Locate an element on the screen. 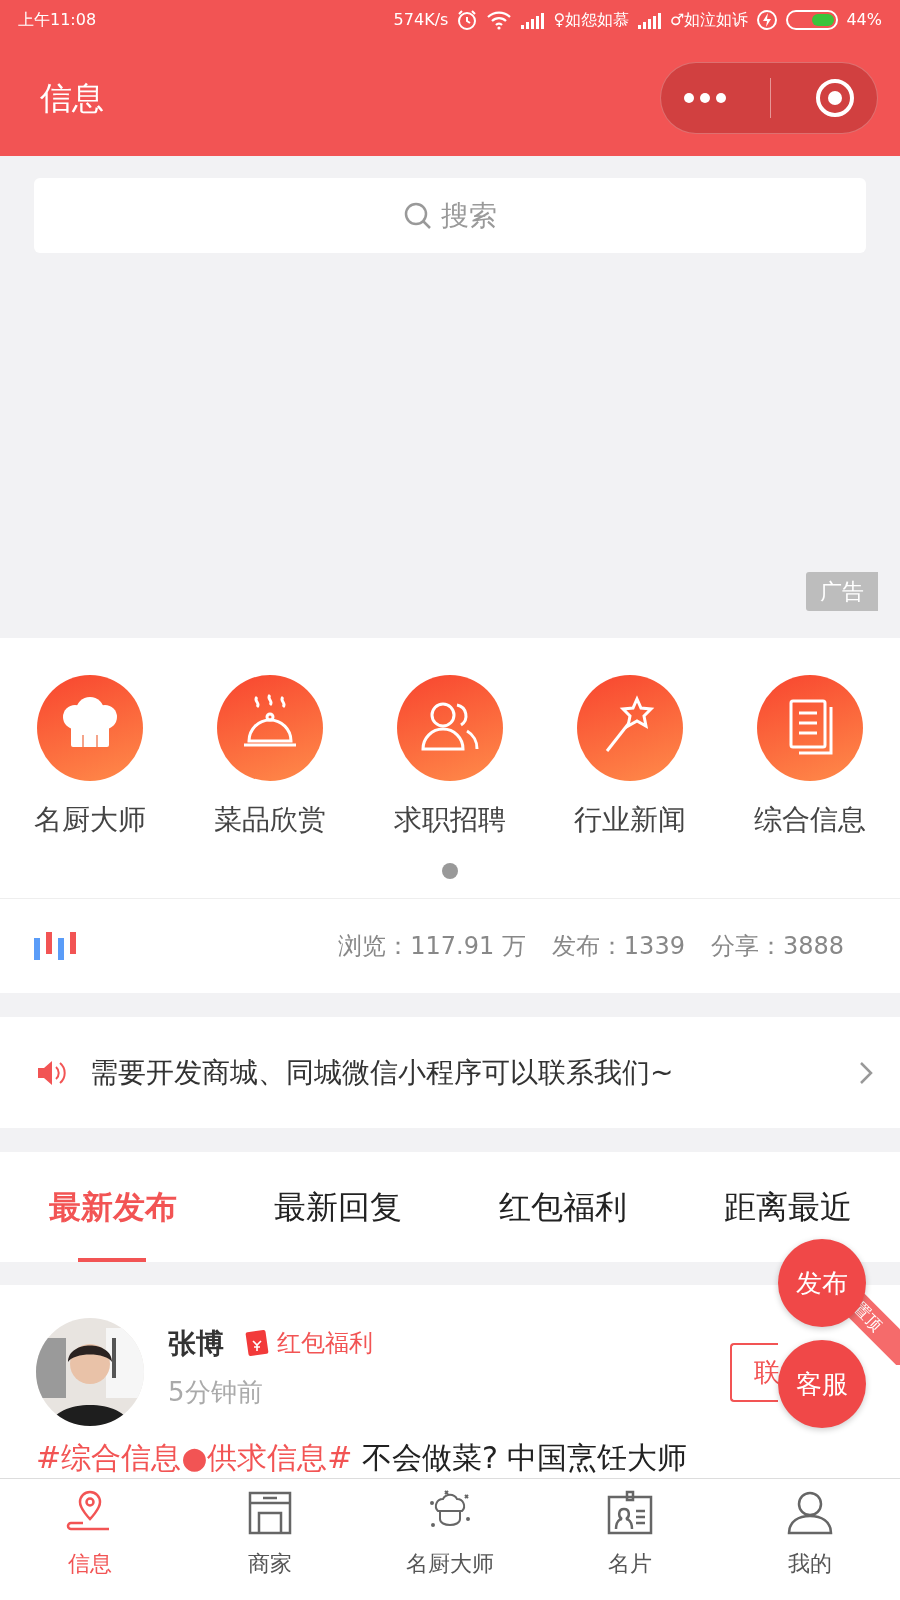 The height and width of the screenshot is (1600, 900). nav-tab: 名厨大师 is located at coordinates (450, 1539).